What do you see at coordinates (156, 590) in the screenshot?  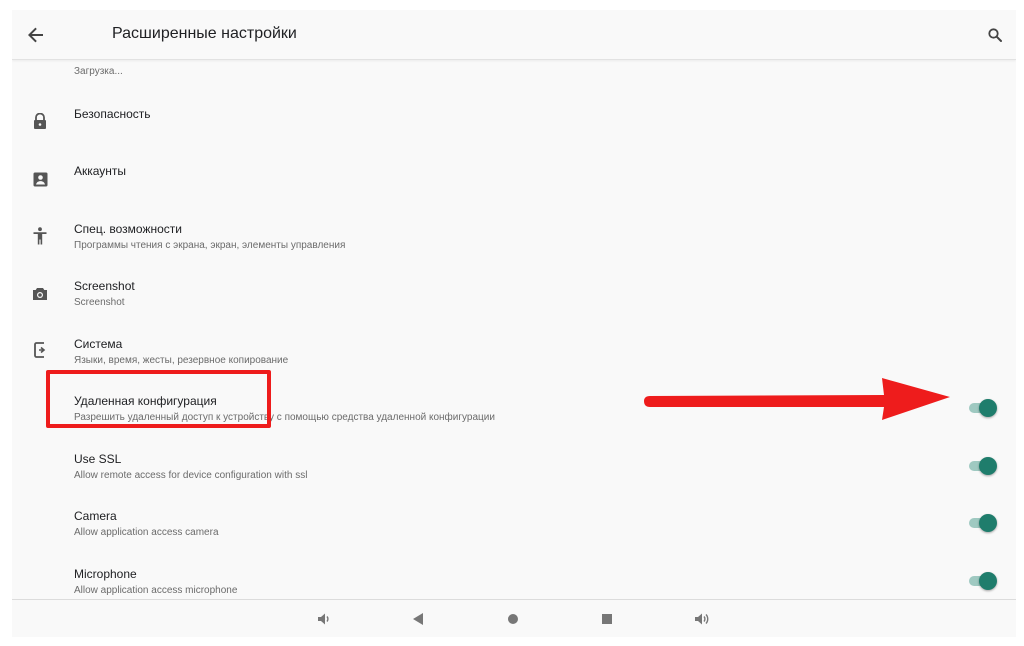 I see `list-item-subtitle: Allow application access microphone` at bounding box center [156, 590].